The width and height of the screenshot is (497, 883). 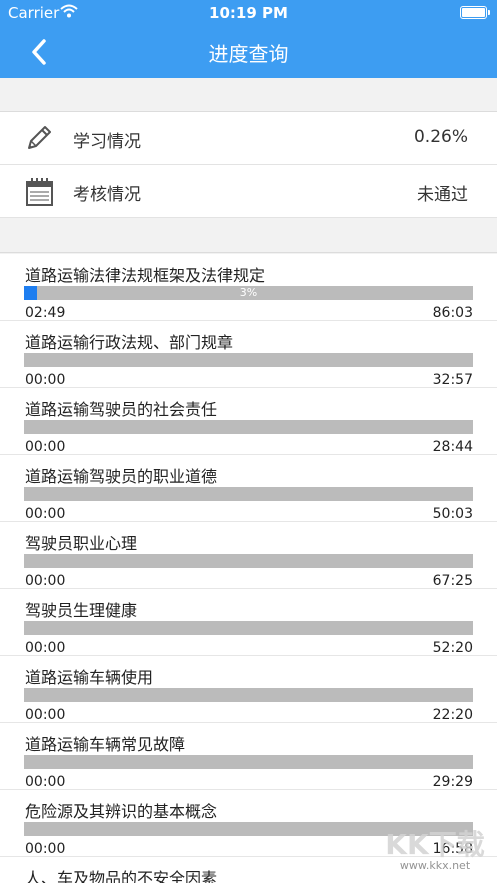 What do you see at coordinates (475, 12) in the screenshot?
I see `battery-icon` at bounding box center [475, 12].